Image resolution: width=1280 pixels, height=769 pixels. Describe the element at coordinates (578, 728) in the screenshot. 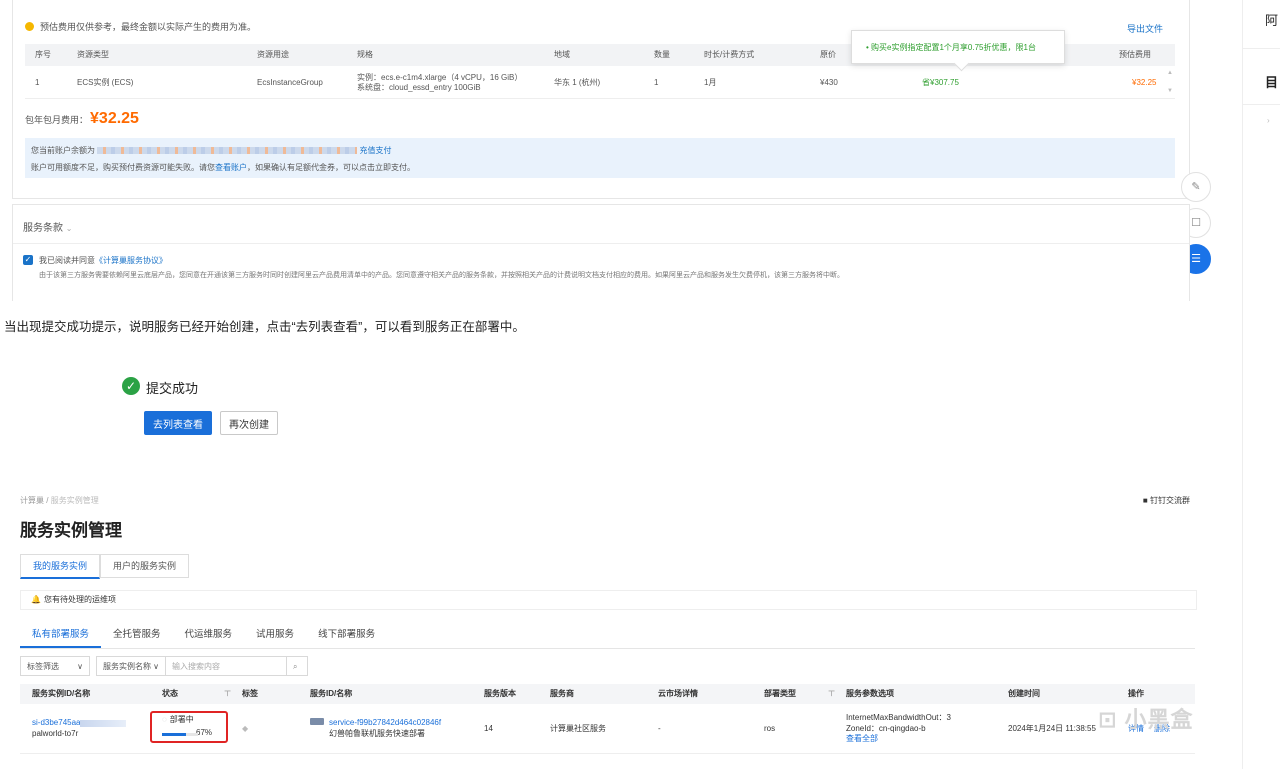

I see `service-provider: 计算巢社区服务` at that location.